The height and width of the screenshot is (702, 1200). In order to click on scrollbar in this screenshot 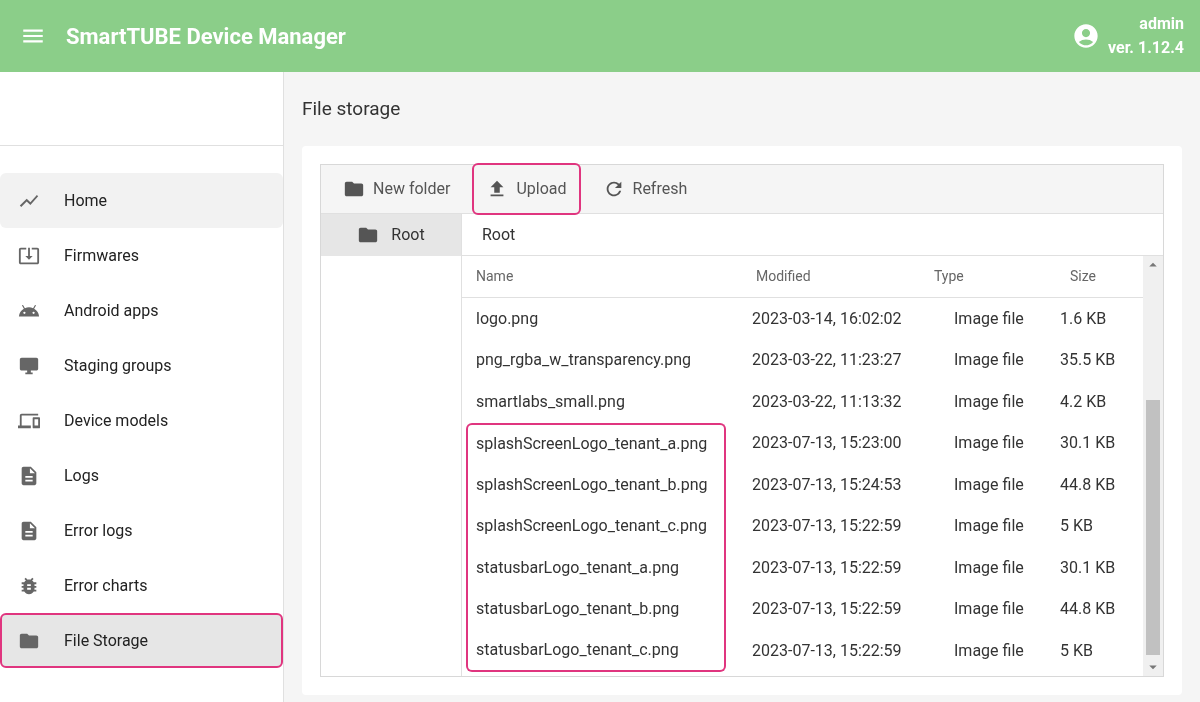, I will do `click(1153, 466)`.